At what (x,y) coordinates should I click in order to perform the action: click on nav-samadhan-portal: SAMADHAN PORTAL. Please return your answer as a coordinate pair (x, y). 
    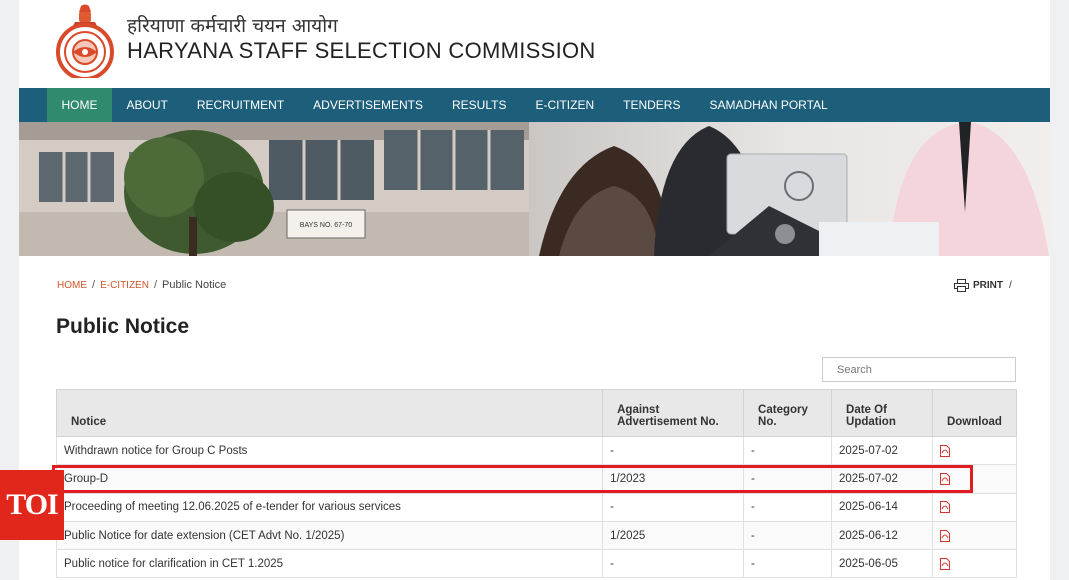
    Looking at the image, I should click on (768, 105).